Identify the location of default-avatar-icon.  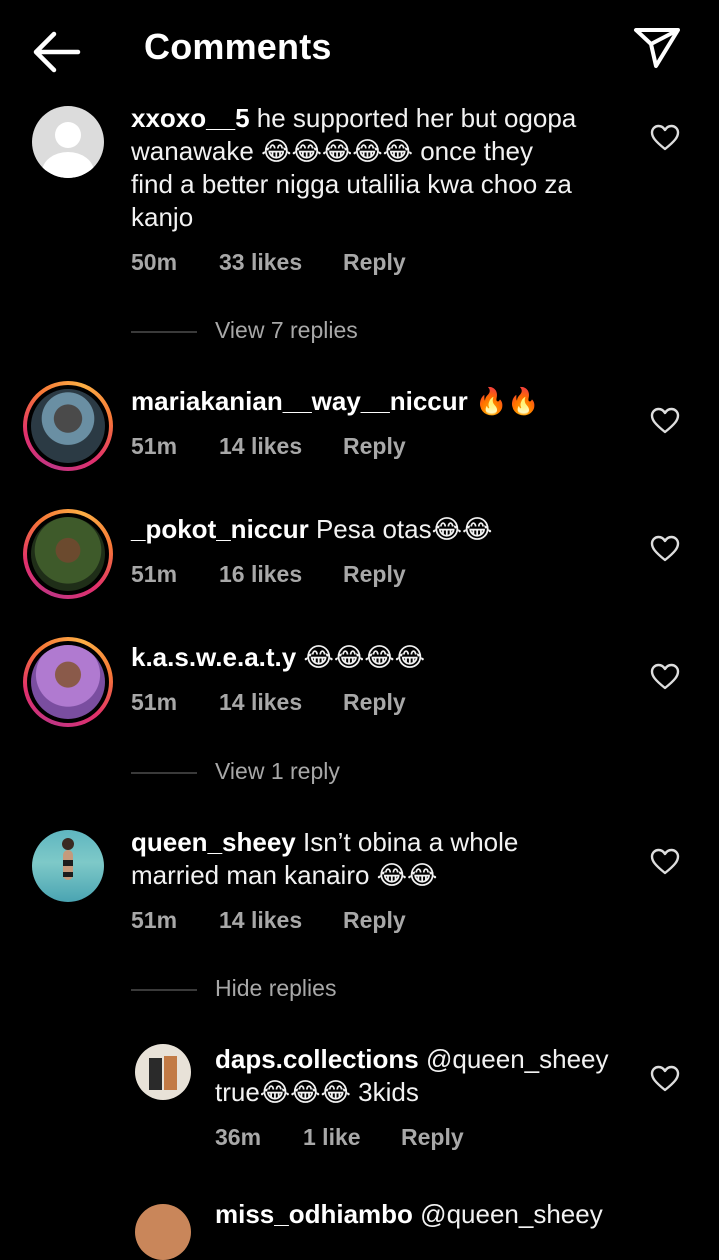
(68, 150).